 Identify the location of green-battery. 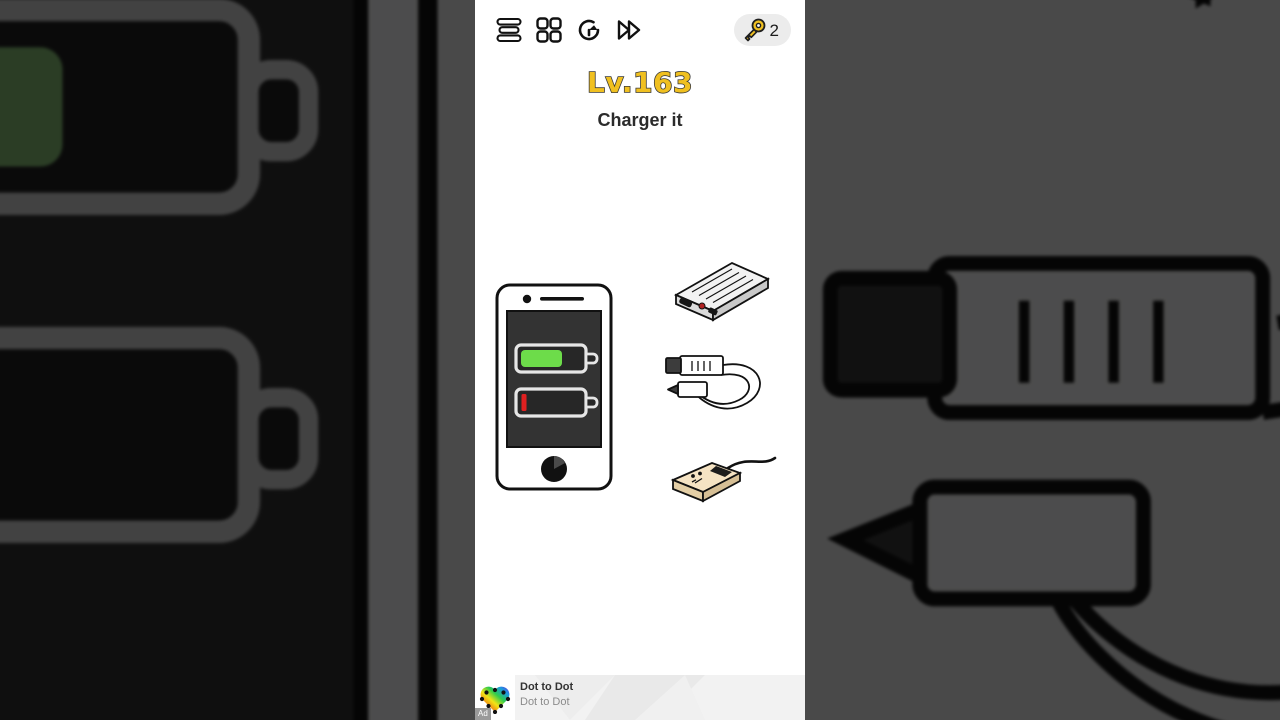
(556, 358).